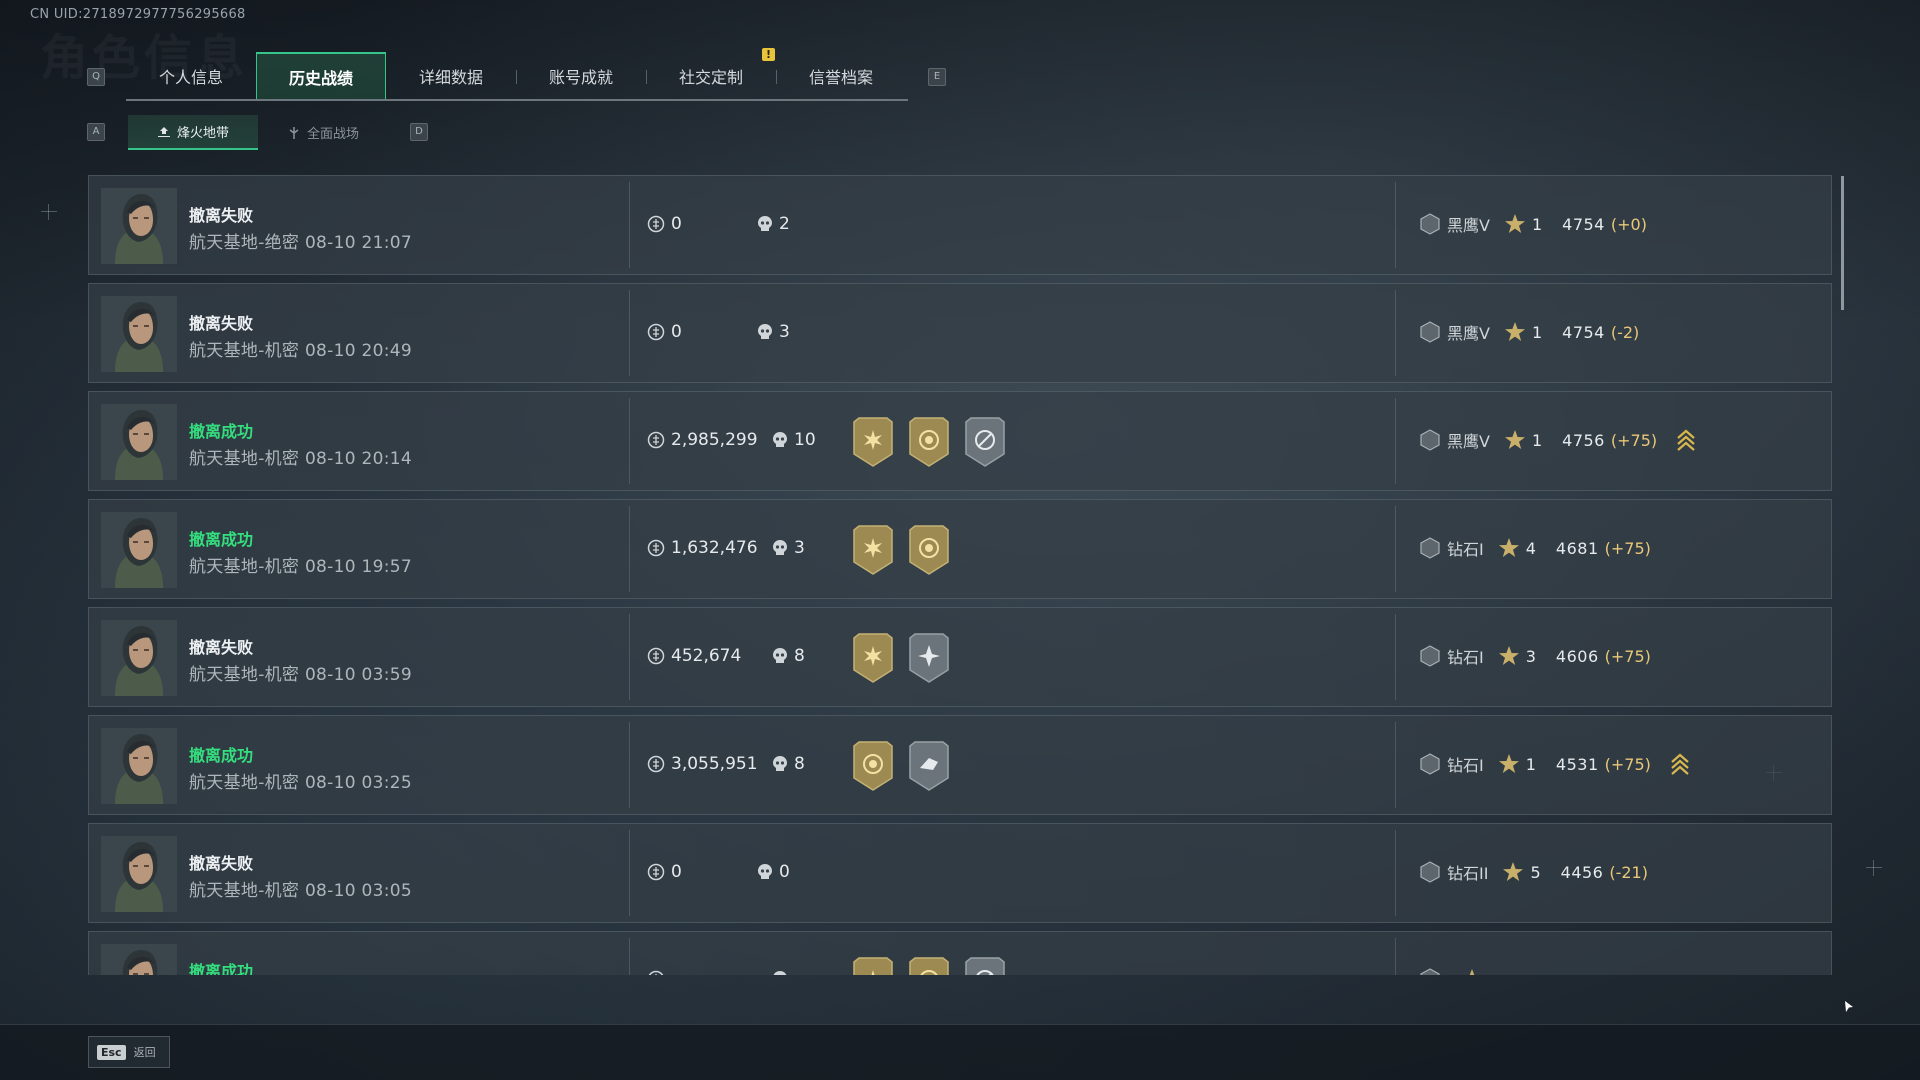 Image resolution: width=1920 pixels, height=1080 pixels. What do you see at coordinates (419, 132) in the screenshot?
I see `next-subtab-key: D` at bounding box center [419, 132].